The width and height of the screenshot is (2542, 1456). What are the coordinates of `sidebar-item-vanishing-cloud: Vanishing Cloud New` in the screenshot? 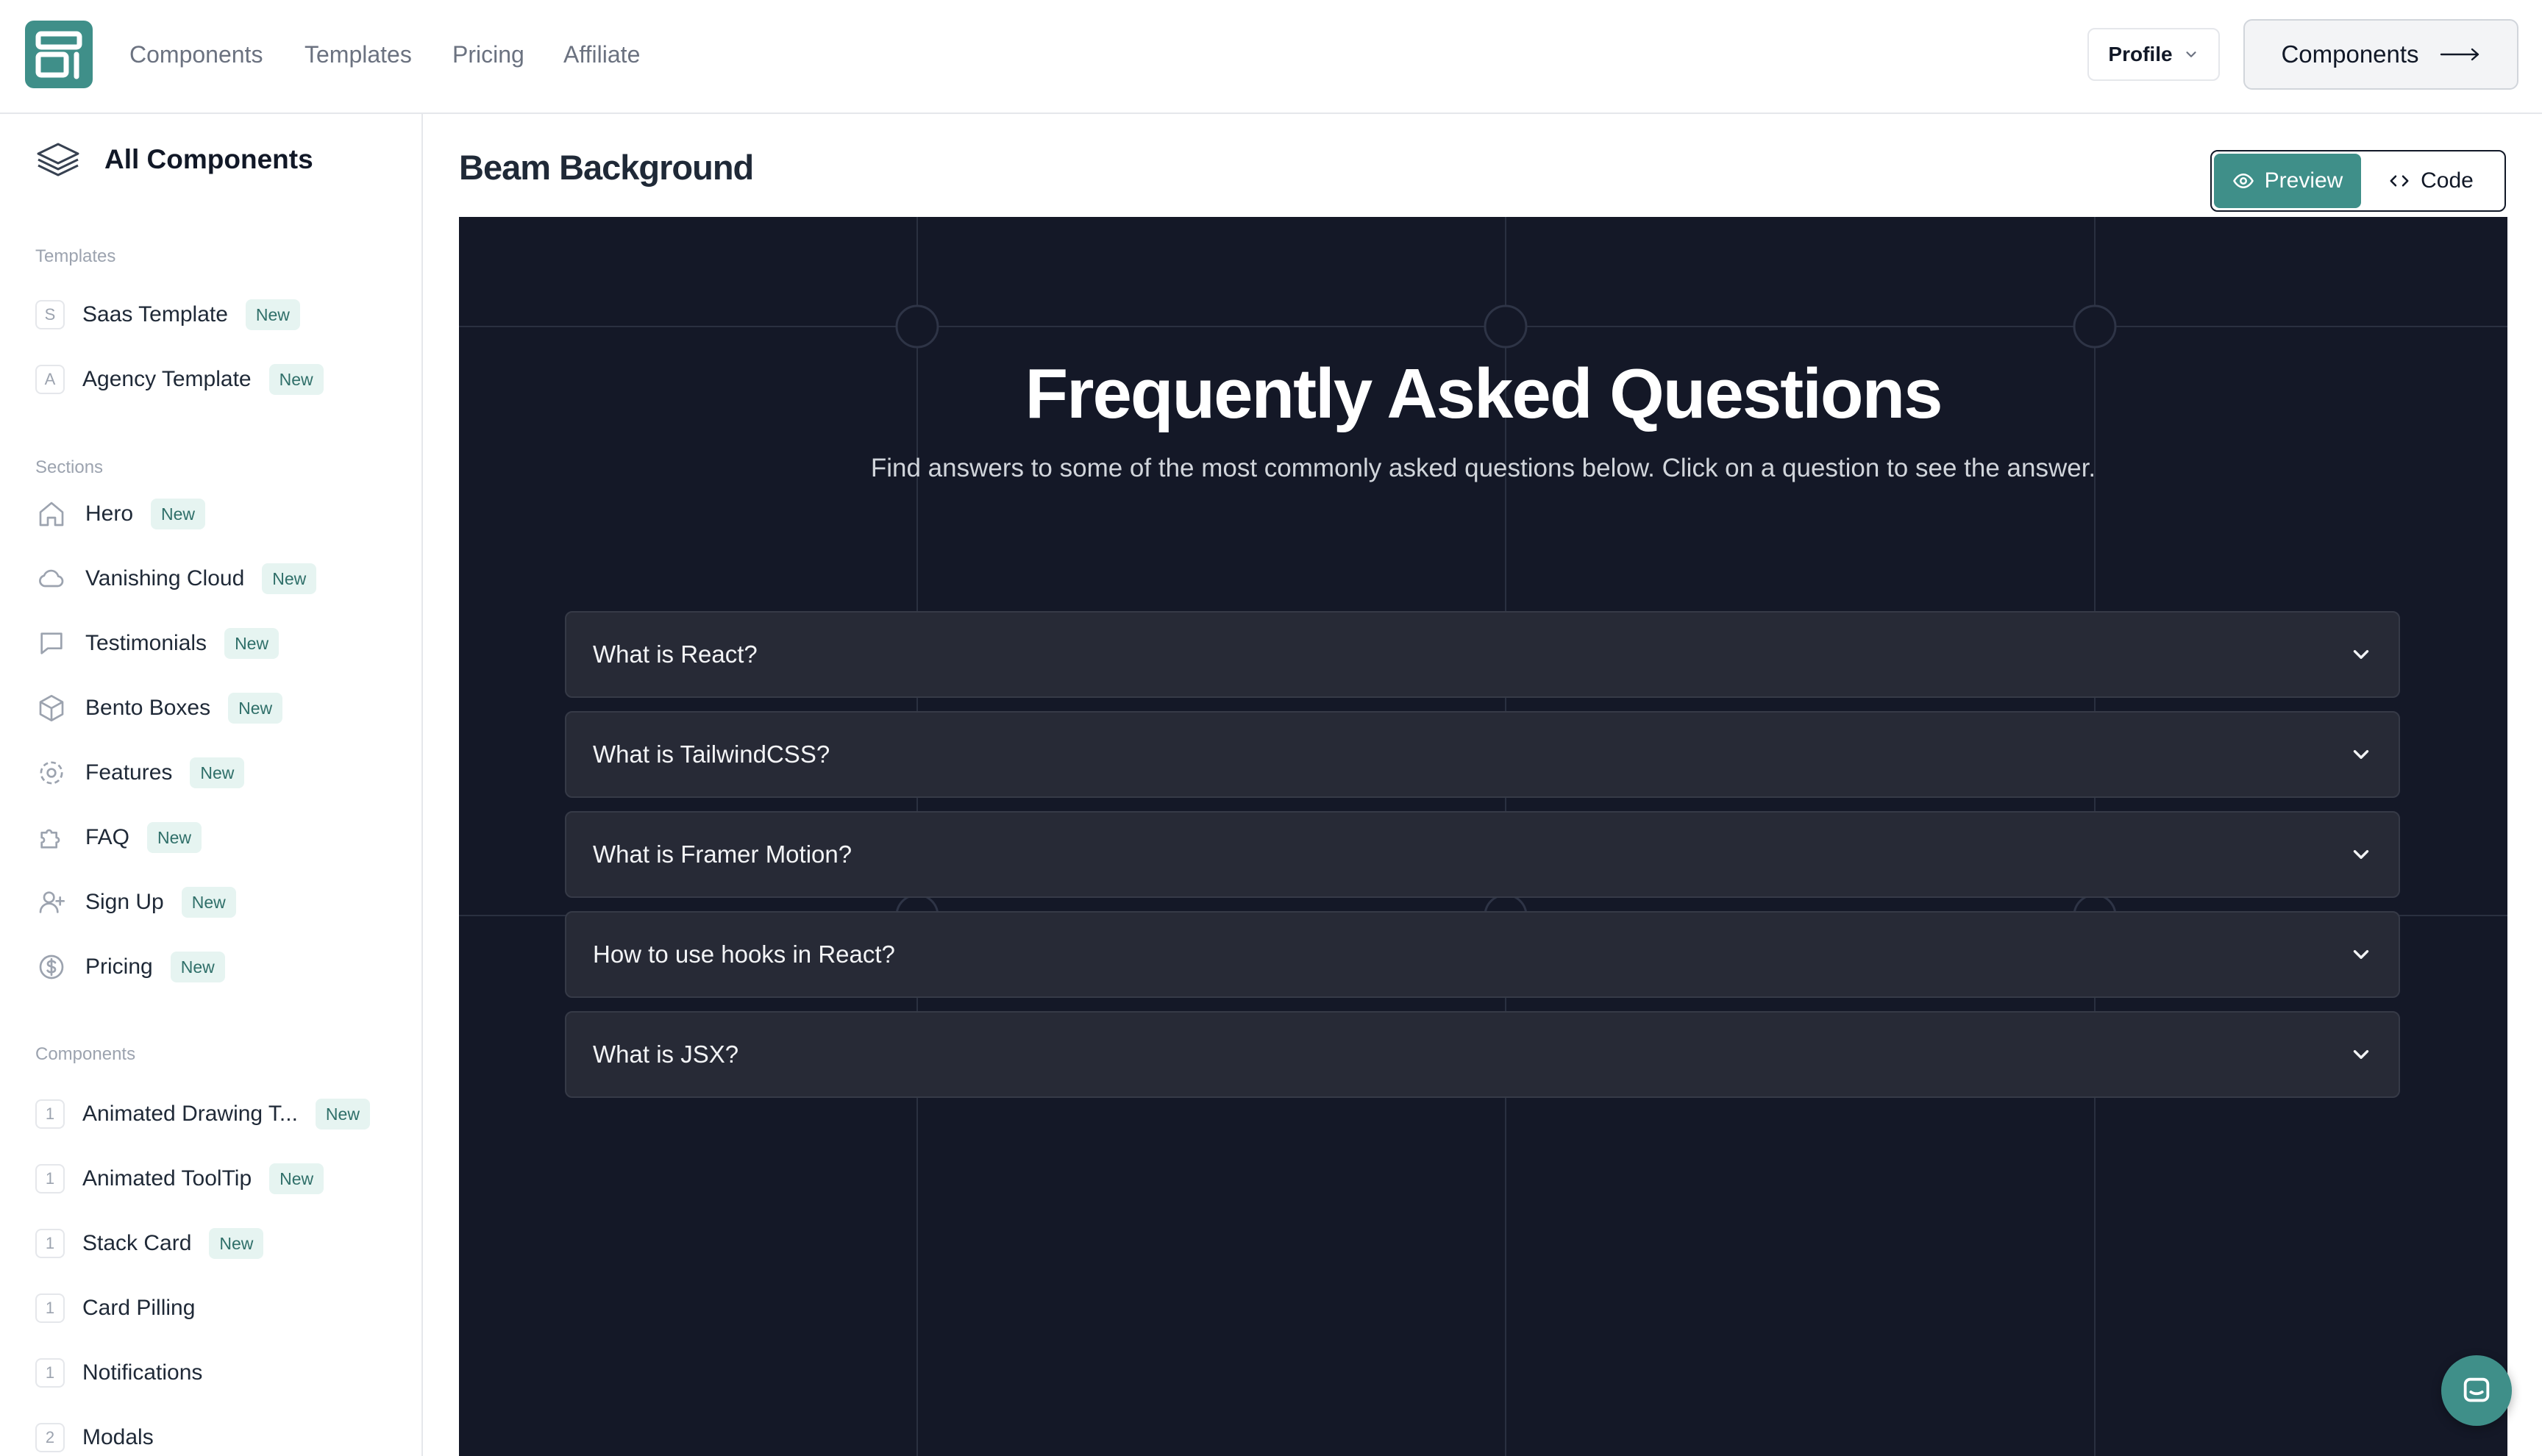 It's located at (176, 578).